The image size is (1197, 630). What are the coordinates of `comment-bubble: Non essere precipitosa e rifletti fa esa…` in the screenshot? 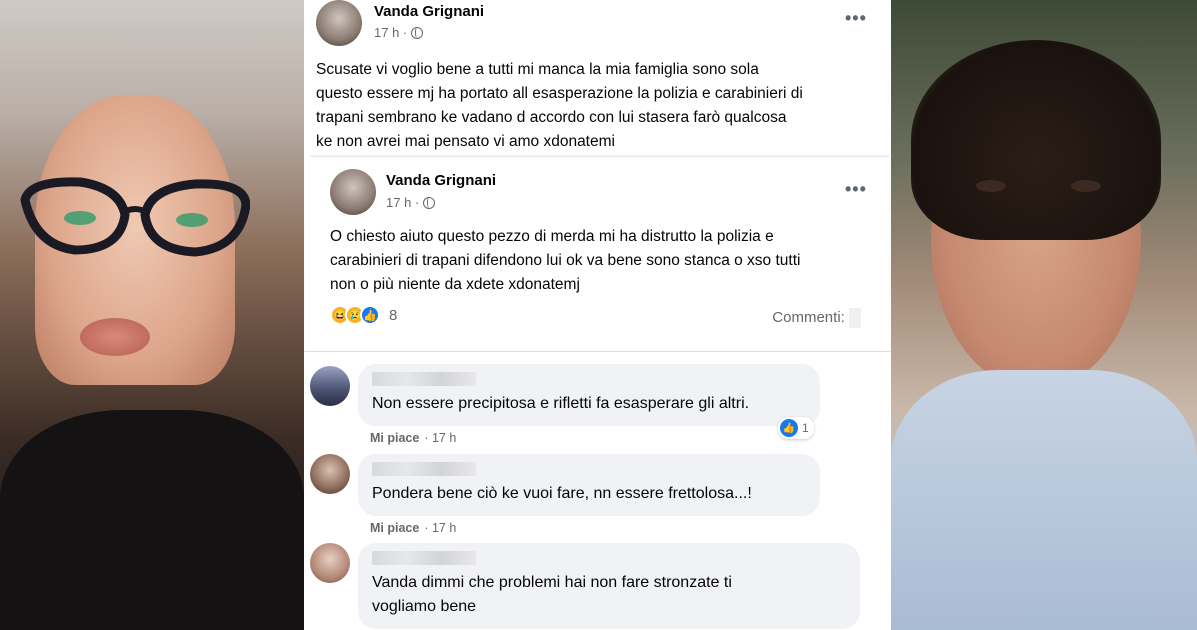 It's located at (589, 395).